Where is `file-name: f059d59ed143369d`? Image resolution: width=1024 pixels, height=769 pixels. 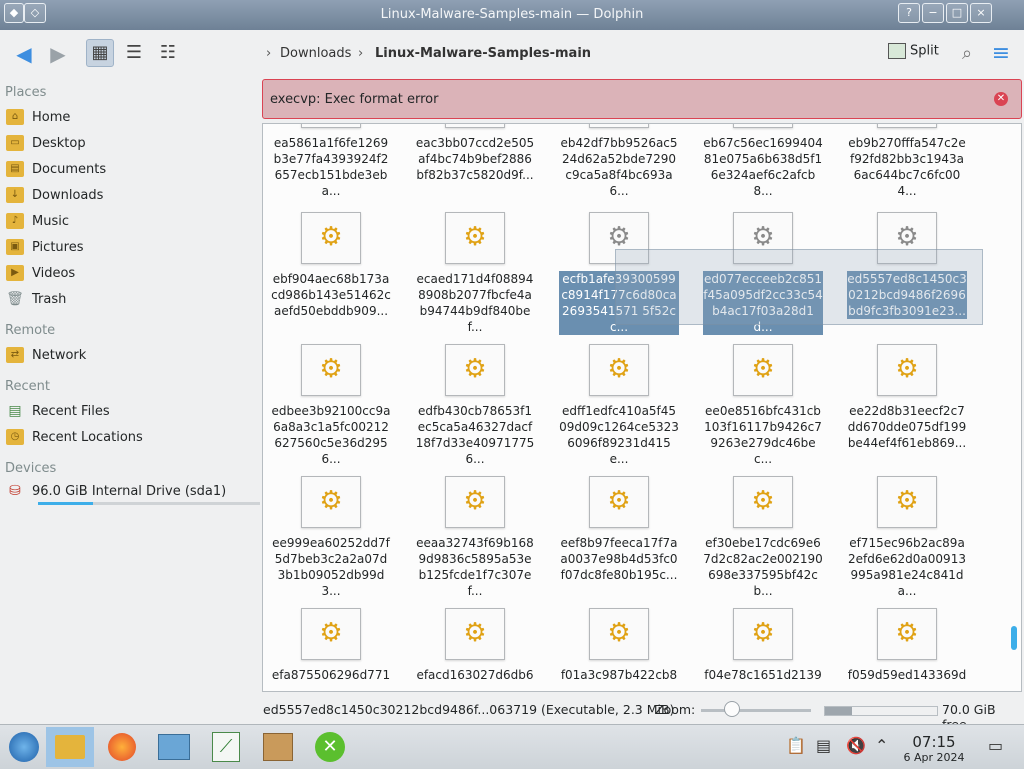
file-name: f059d59ed143369d is located at coordinates (907, 675).